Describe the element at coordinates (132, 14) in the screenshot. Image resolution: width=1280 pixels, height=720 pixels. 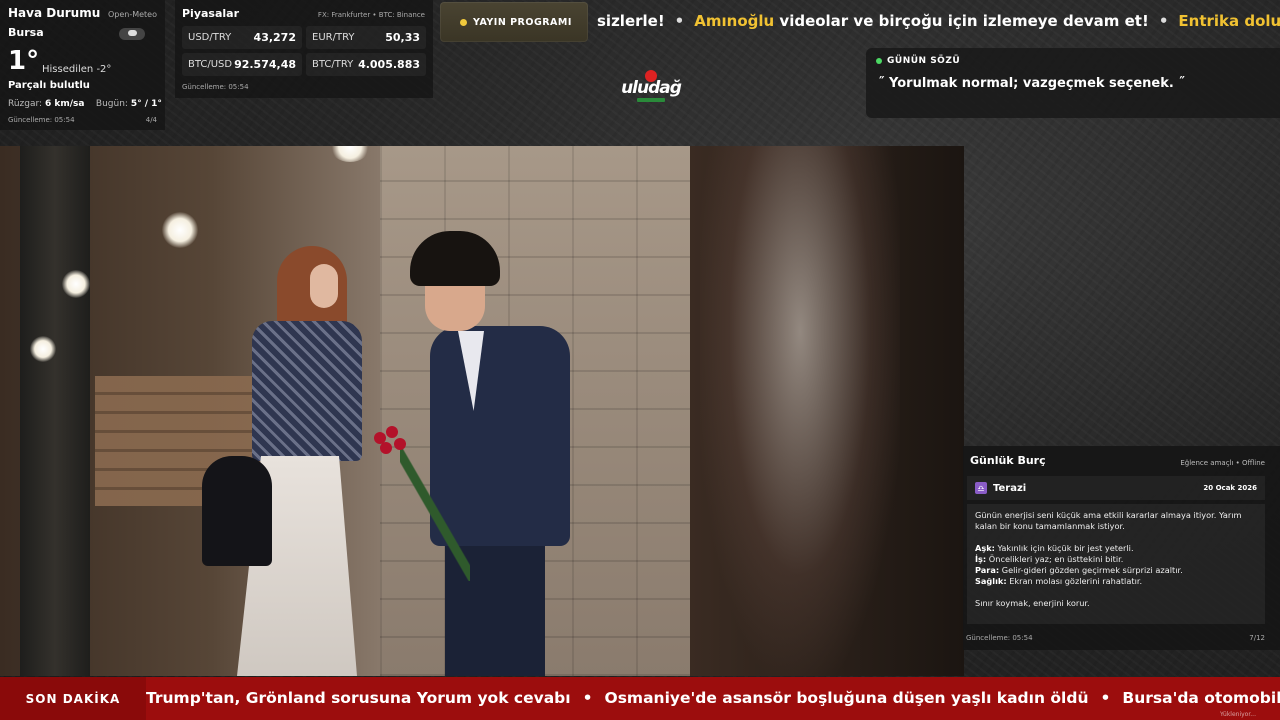
I see `weather-source: Open-Meteo` at that location.